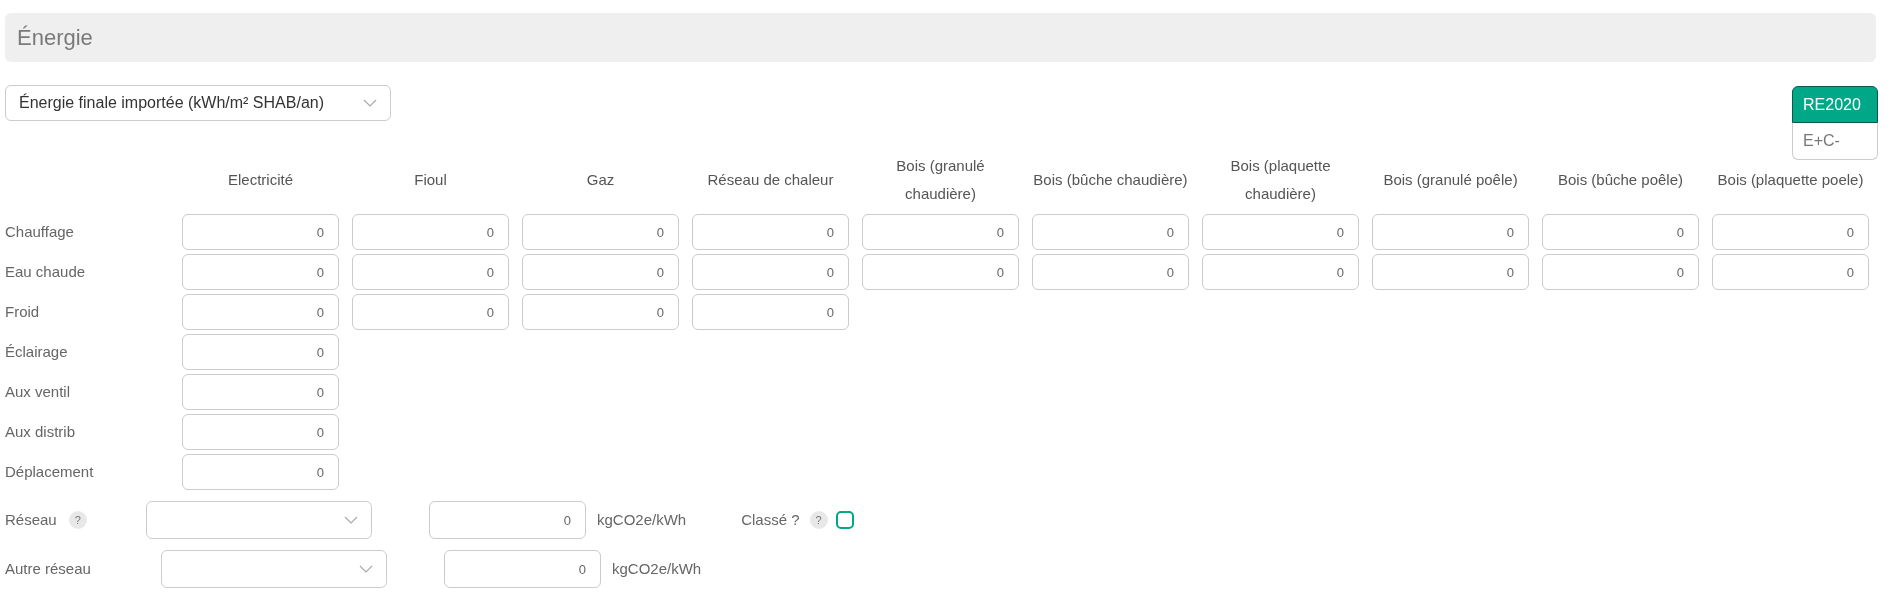 The height and width of the screenshot is (614, 1894). Describe the element at coordinates (23, 311) in the screenshot. I see `row-label: Froid` at that location.